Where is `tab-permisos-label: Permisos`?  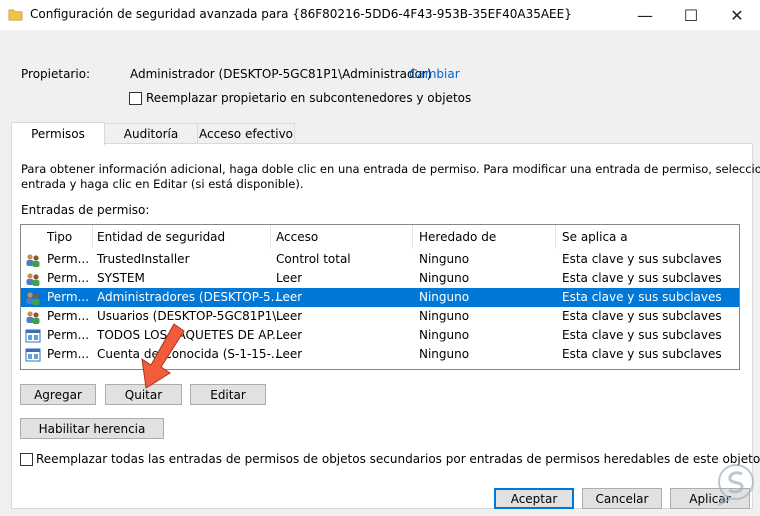 tab-permisos-label: Permisos is located at coordinates (58, 134).